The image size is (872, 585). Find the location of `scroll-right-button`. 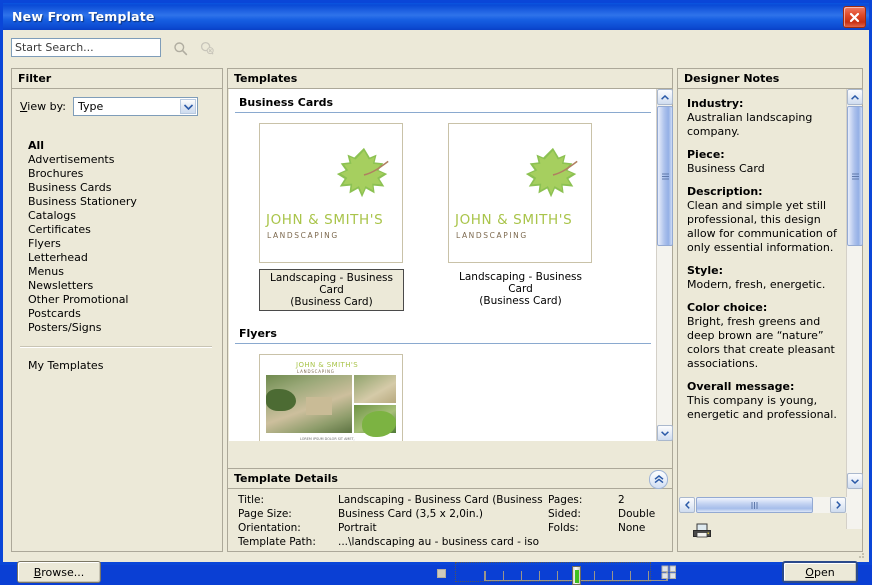

scroll-right-button is located at coordinates (838, 505).